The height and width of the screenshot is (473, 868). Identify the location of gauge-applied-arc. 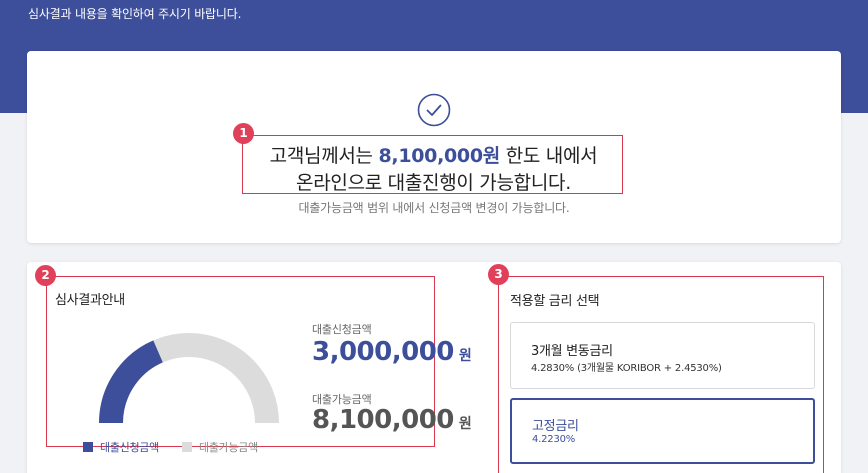
(131, 381).